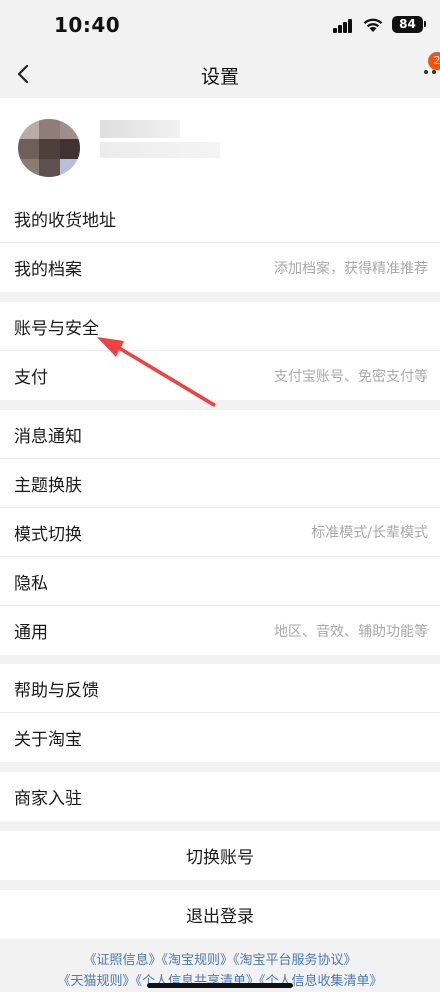 Image resolution: width=440 pixels, height=992 pixels. What do you see at coordinates (220, 326) in the screenshot?
I see `row-account-security: 账号与安全` at bounding box center [220, 326].